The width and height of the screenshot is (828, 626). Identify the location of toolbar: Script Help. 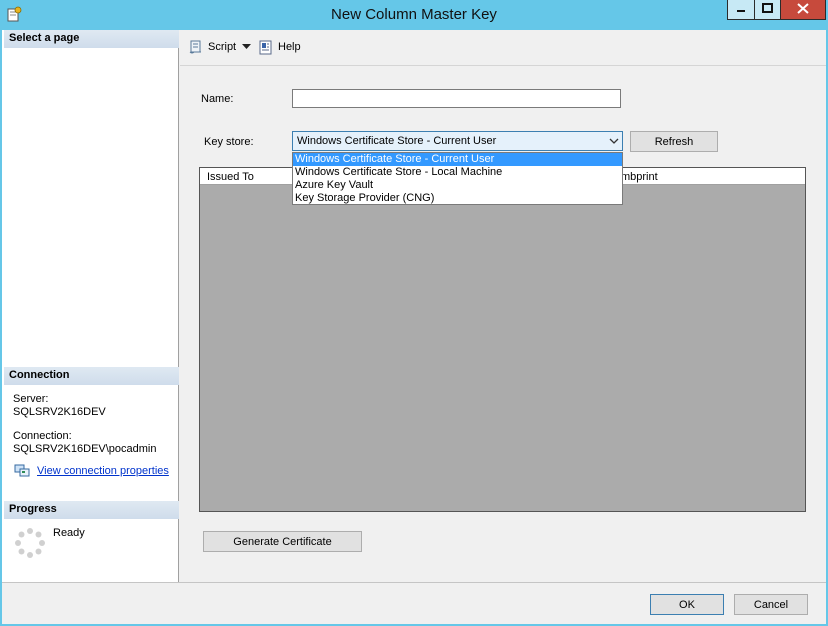
(503, 48).